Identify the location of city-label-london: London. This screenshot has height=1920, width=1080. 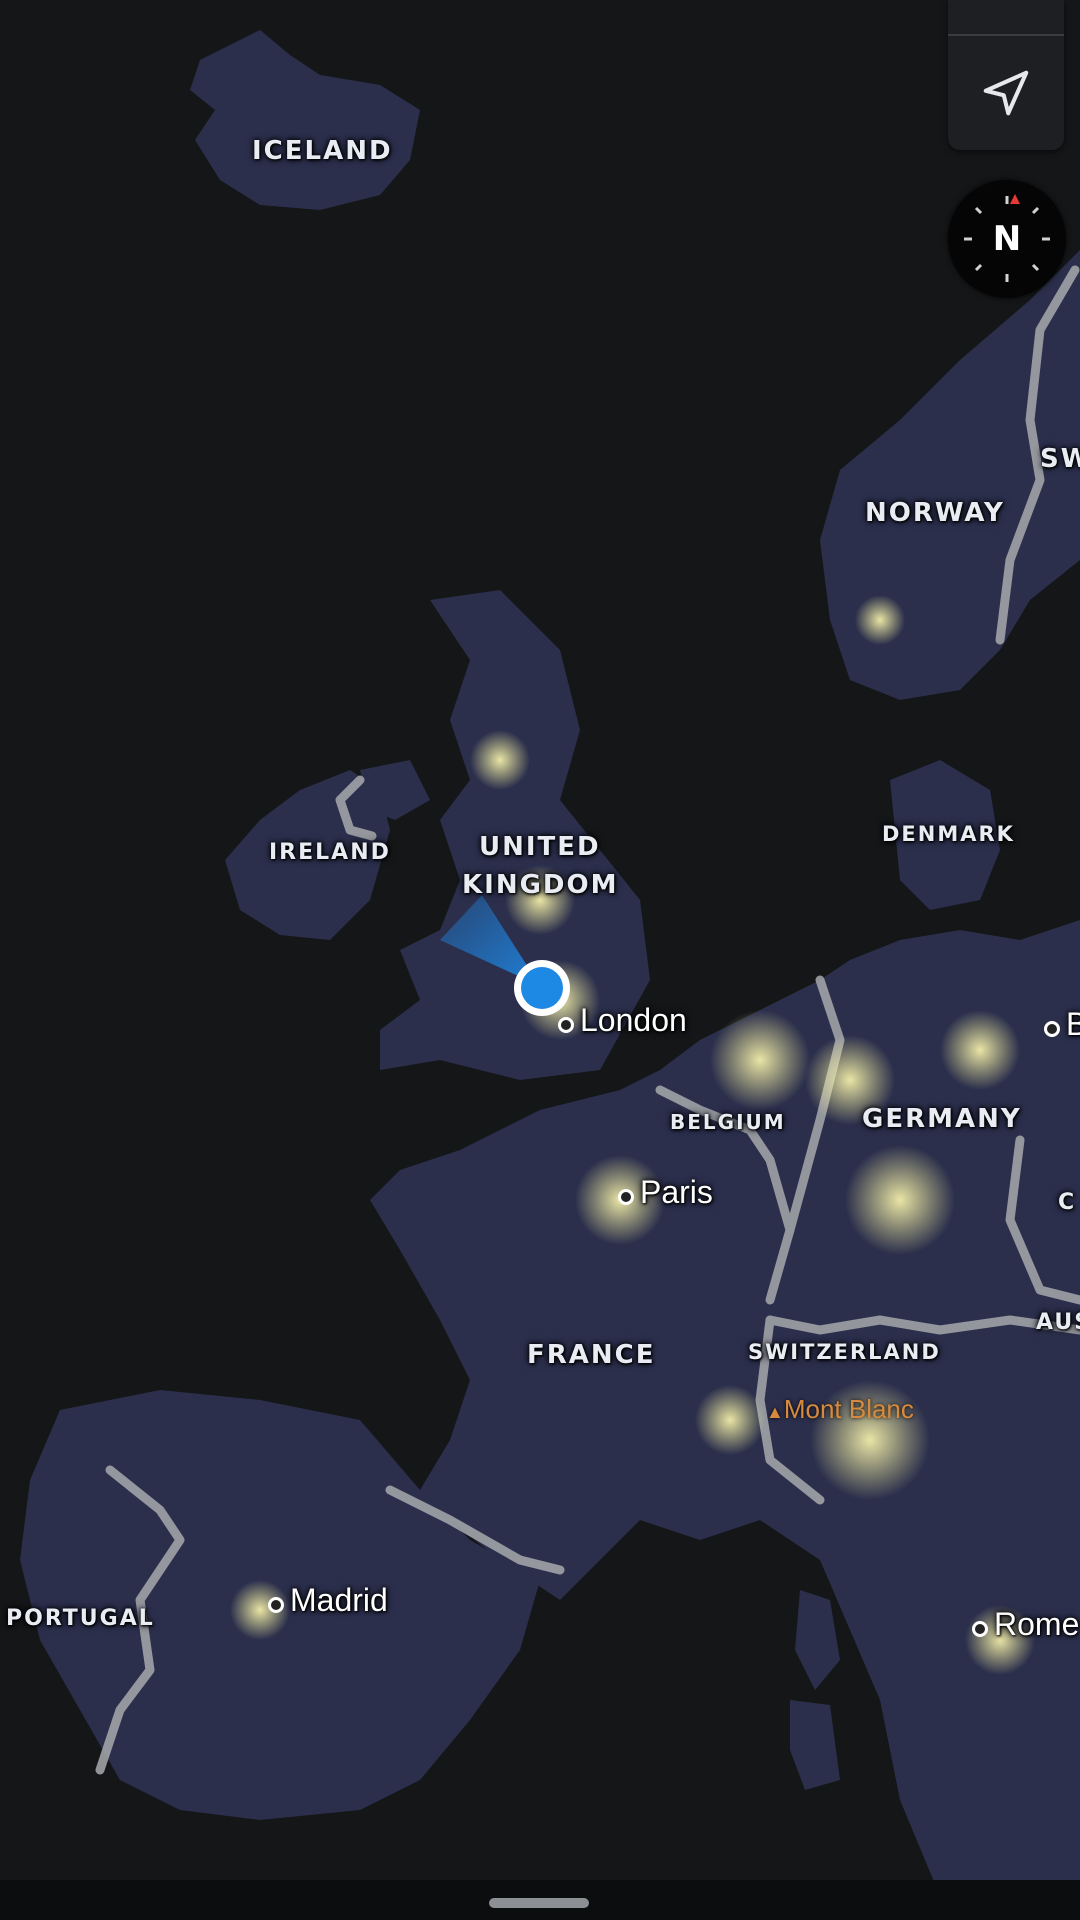
(622, 1020).